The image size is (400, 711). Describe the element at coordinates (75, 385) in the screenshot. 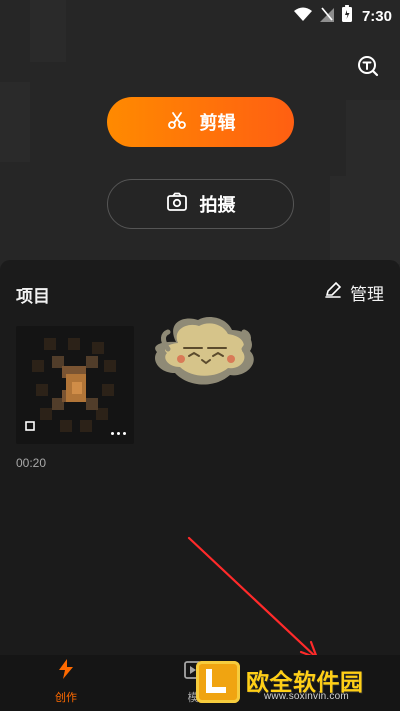

I see `project-card` at that location.